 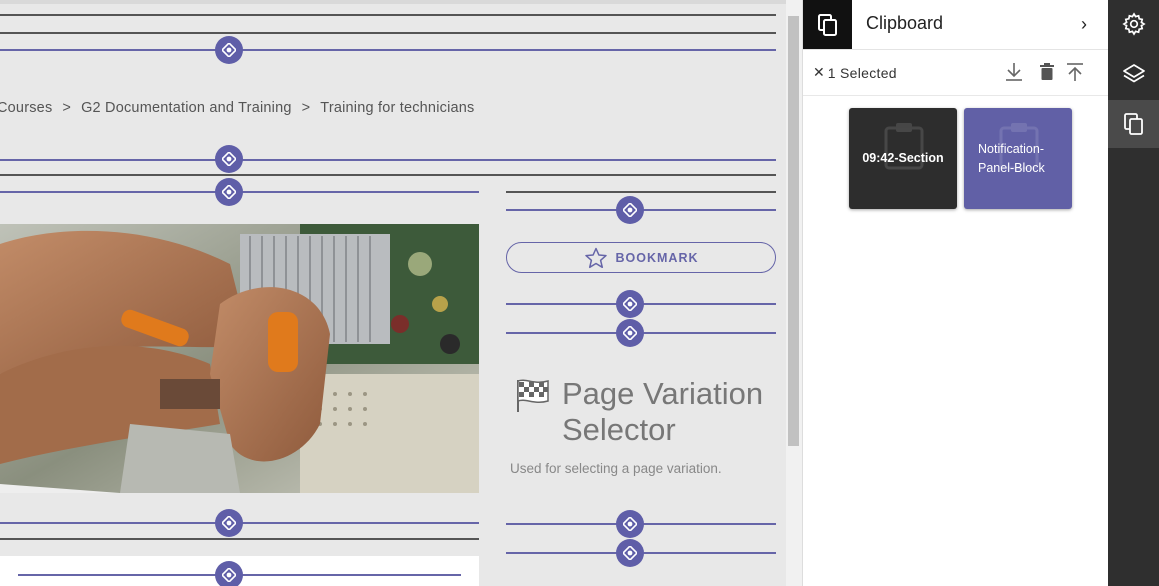 What do you see at coordinates (819, 72) in the screenshot?
I see `close-icon: ✕` at bounding box center [819, 72].